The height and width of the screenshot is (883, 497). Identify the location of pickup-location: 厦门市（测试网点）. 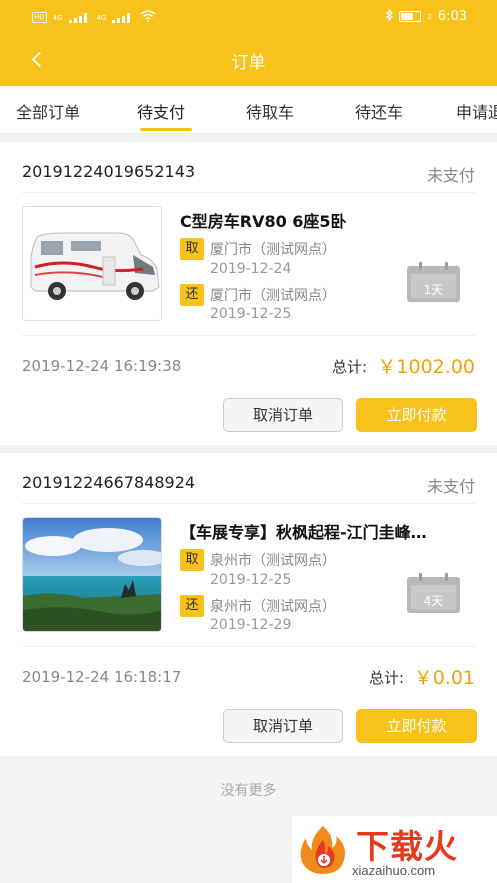
(273, 250).